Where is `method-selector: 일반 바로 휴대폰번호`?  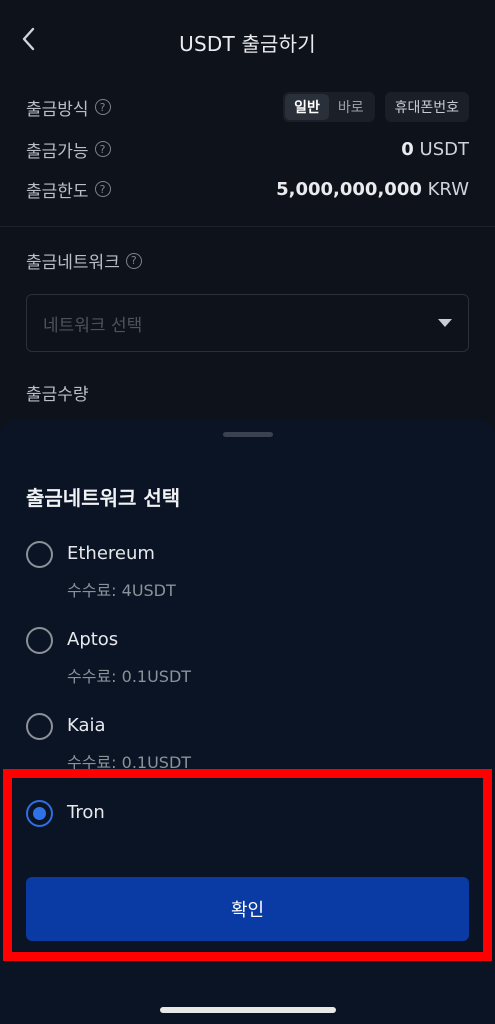 method-selector: 일반 바로 휴대폰번호 is located at coordinates (376, 107).